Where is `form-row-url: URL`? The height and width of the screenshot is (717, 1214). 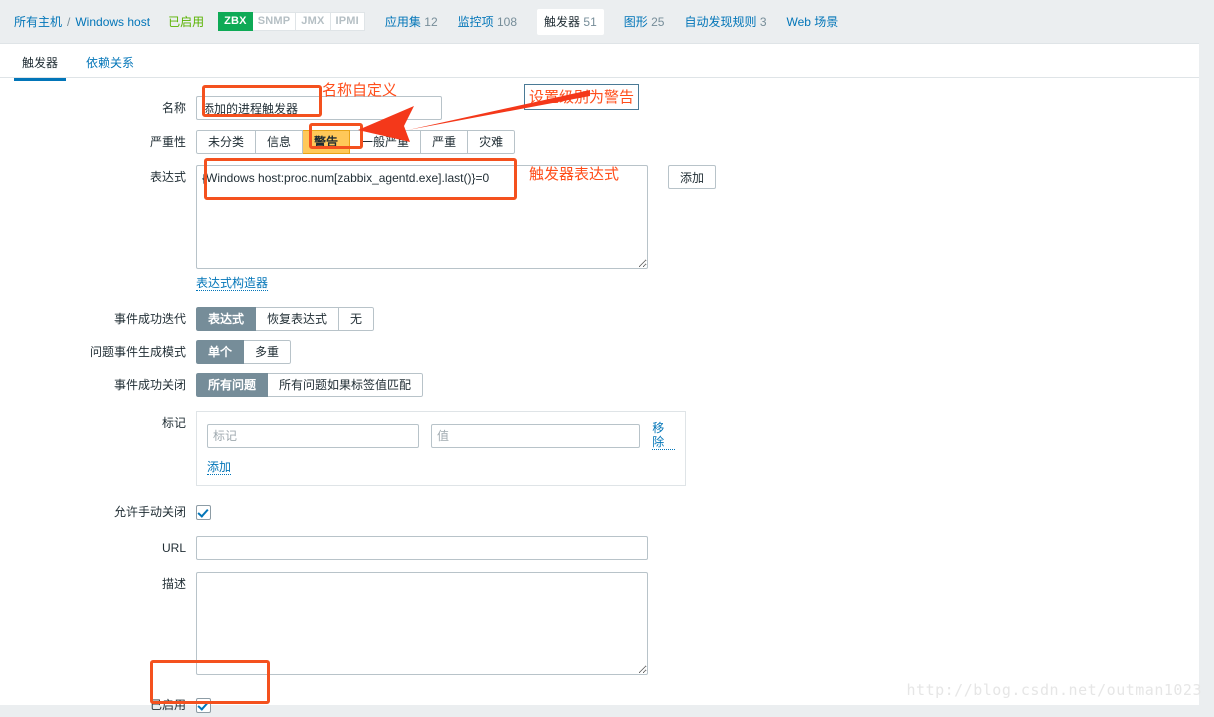 form-row-url: URL is located at coordinates (599, 548).